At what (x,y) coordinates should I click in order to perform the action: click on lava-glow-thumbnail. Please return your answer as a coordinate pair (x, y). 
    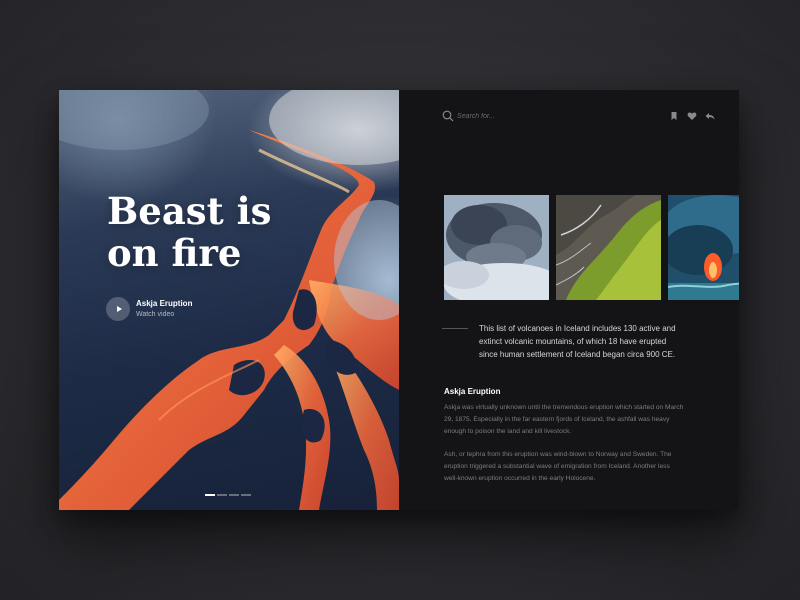
    Looking at the image, I should click on (703, 247).